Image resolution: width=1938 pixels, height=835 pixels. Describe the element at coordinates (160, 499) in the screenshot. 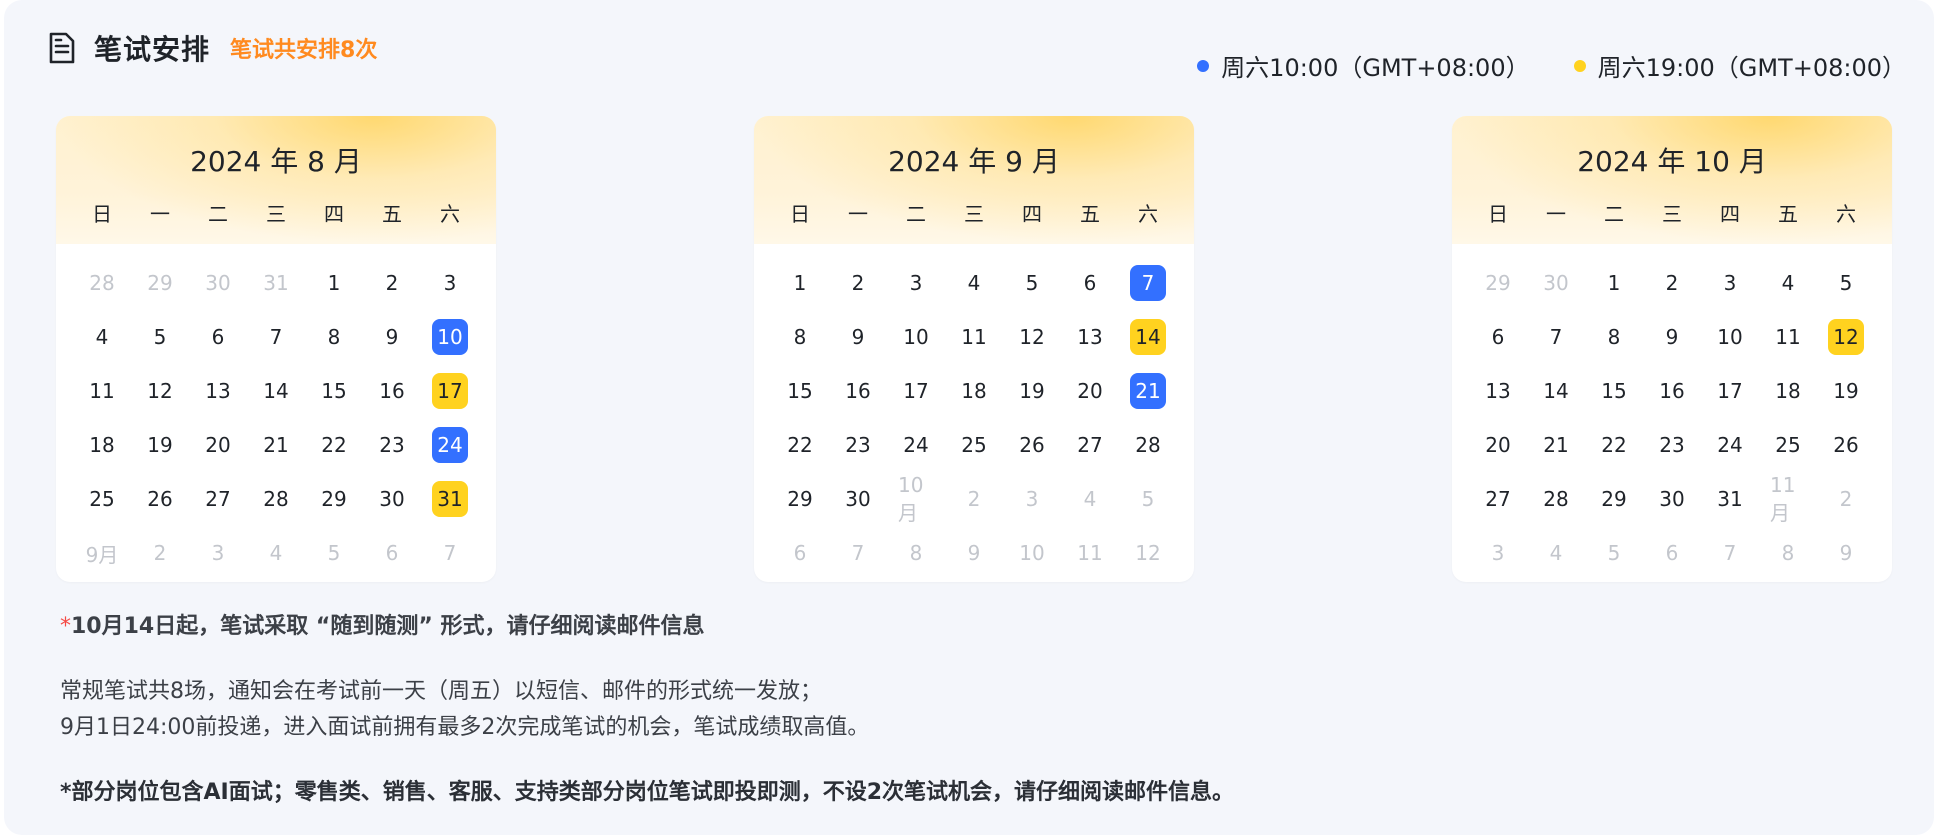

I see `day-cell: 26` at that location.